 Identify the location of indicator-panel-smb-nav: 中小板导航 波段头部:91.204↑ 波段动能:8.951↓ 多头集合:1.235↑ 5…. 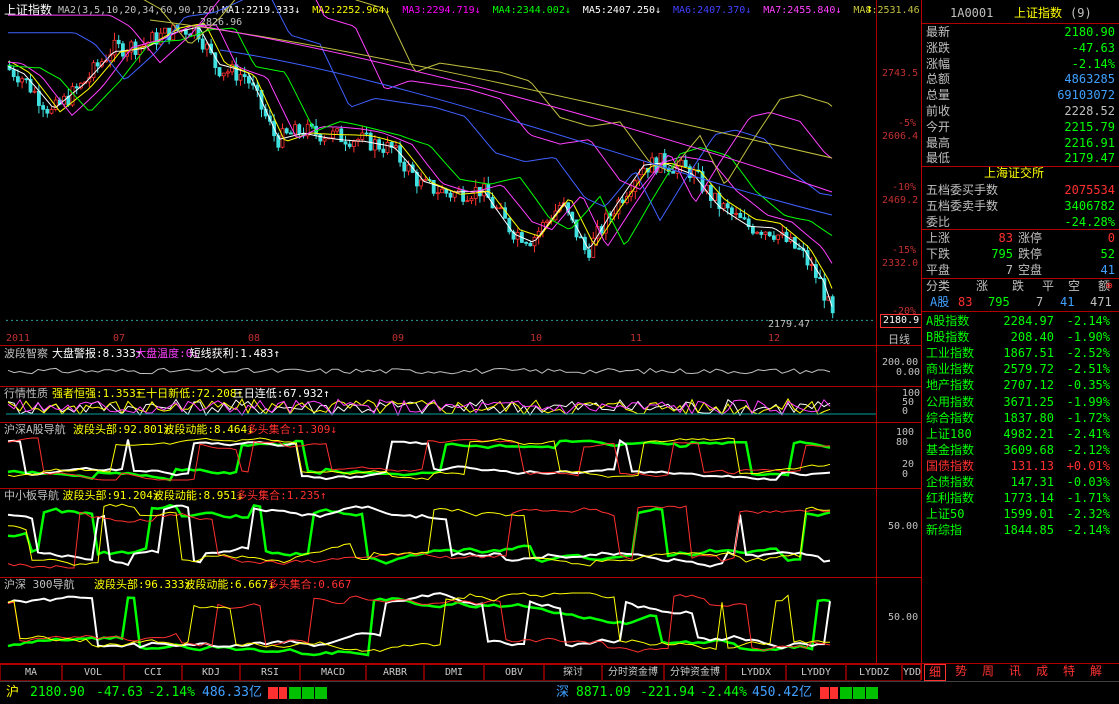
(460, 532).